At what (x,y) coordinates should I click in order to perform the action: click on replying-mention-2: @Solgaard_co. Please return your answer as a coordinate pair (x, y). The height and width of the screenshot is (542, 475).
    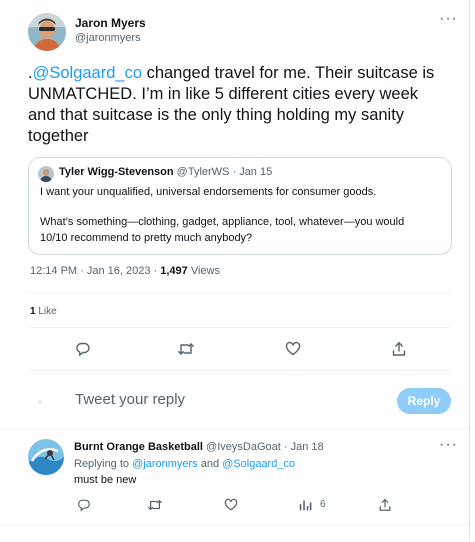
    Looking at the image, I should click on (258, 464).